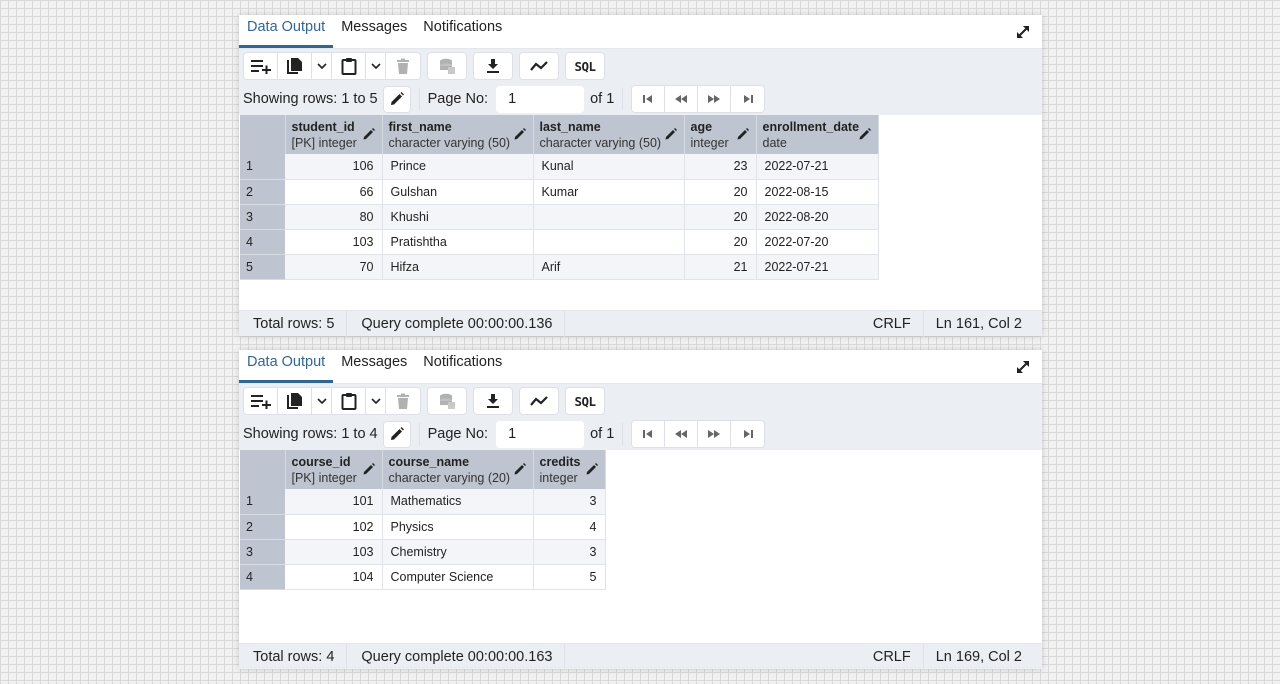 The image size is (1280, 684). I want to click on cell-credits: 4, so click(569, 527).